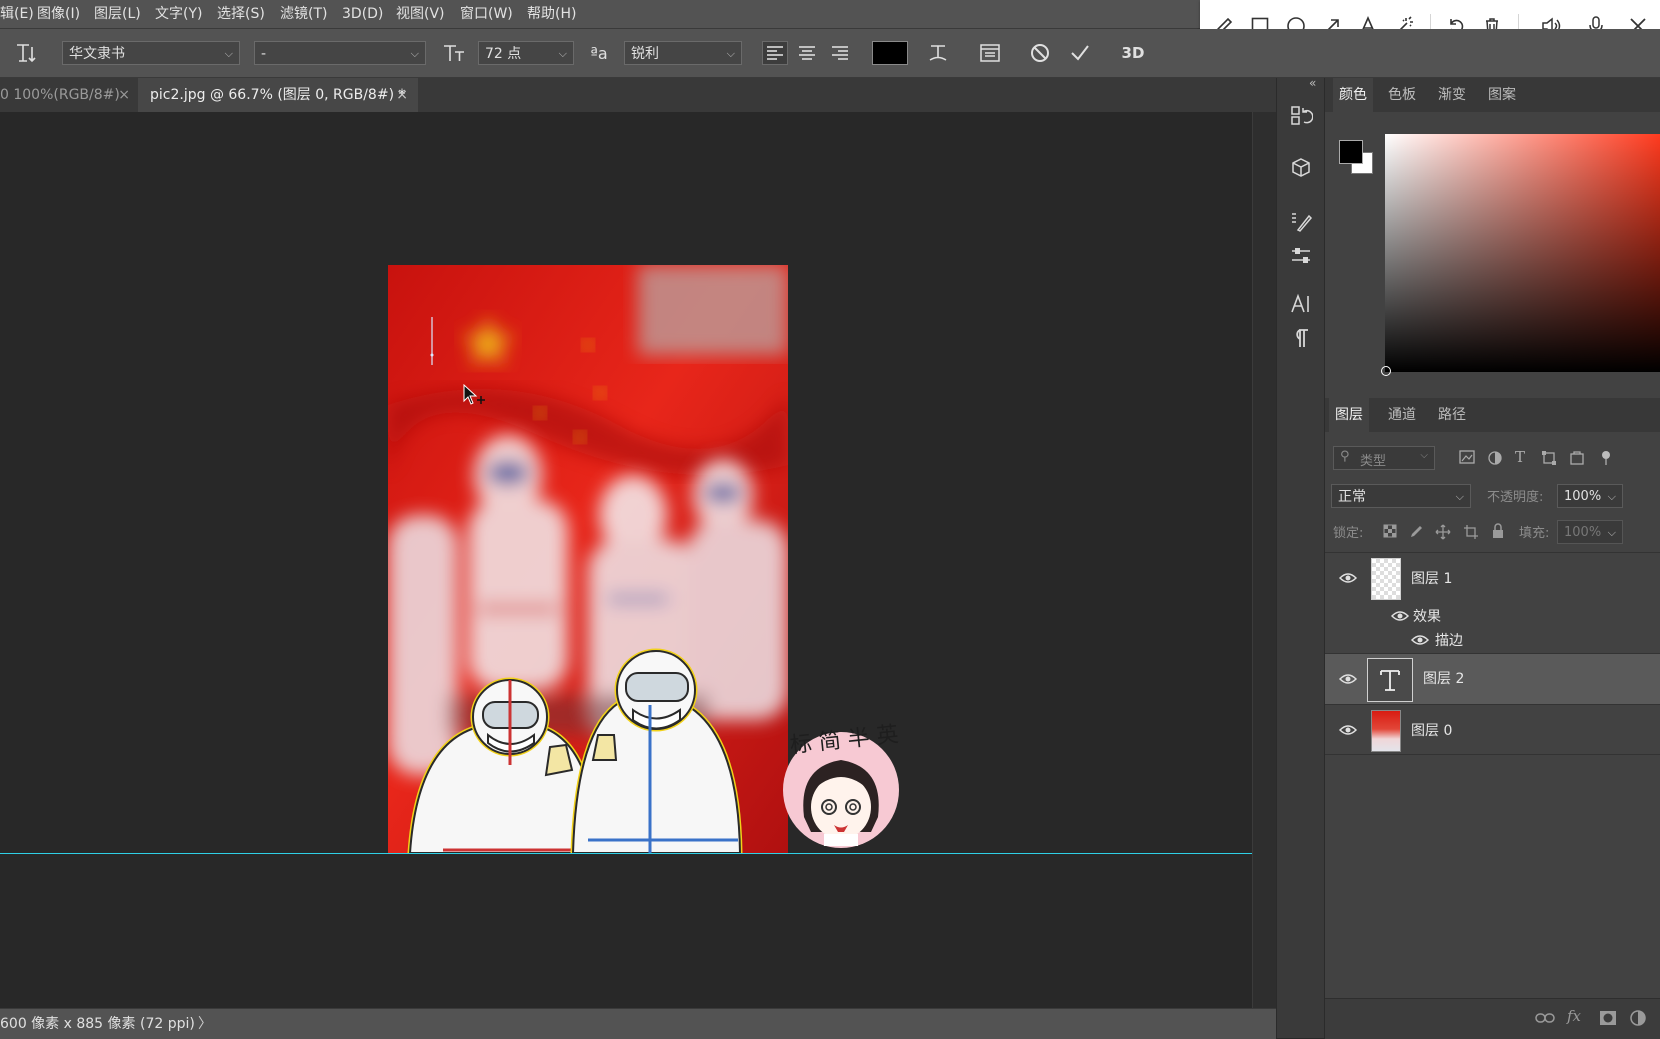 Image resolution: width=1660 pixels, height=1039 pixels. I want to click on effects-label: 效果, so click(1427, 617).